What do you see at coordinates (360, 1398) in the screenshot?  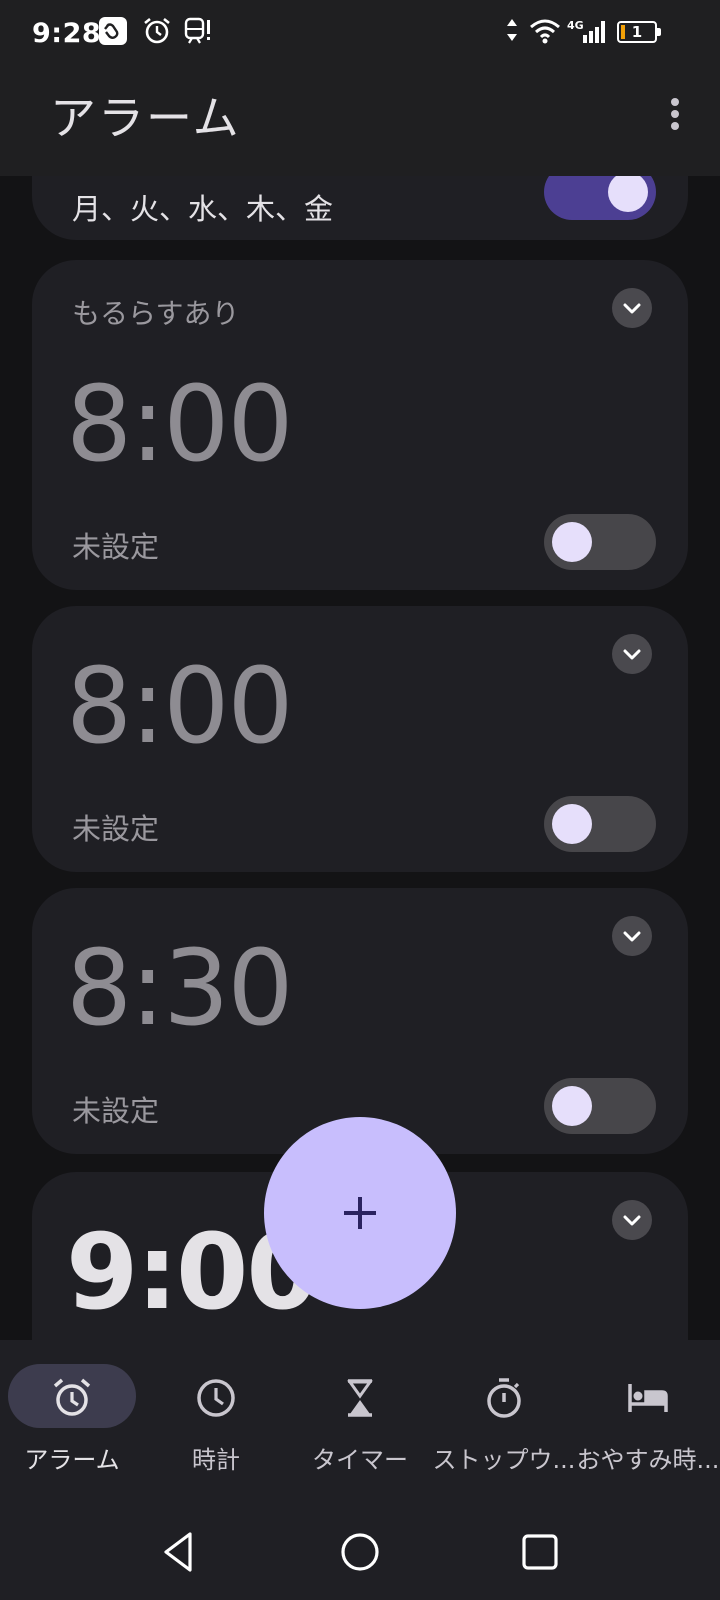 I see `hourglass-icon` at bounding box center [360, 1398].